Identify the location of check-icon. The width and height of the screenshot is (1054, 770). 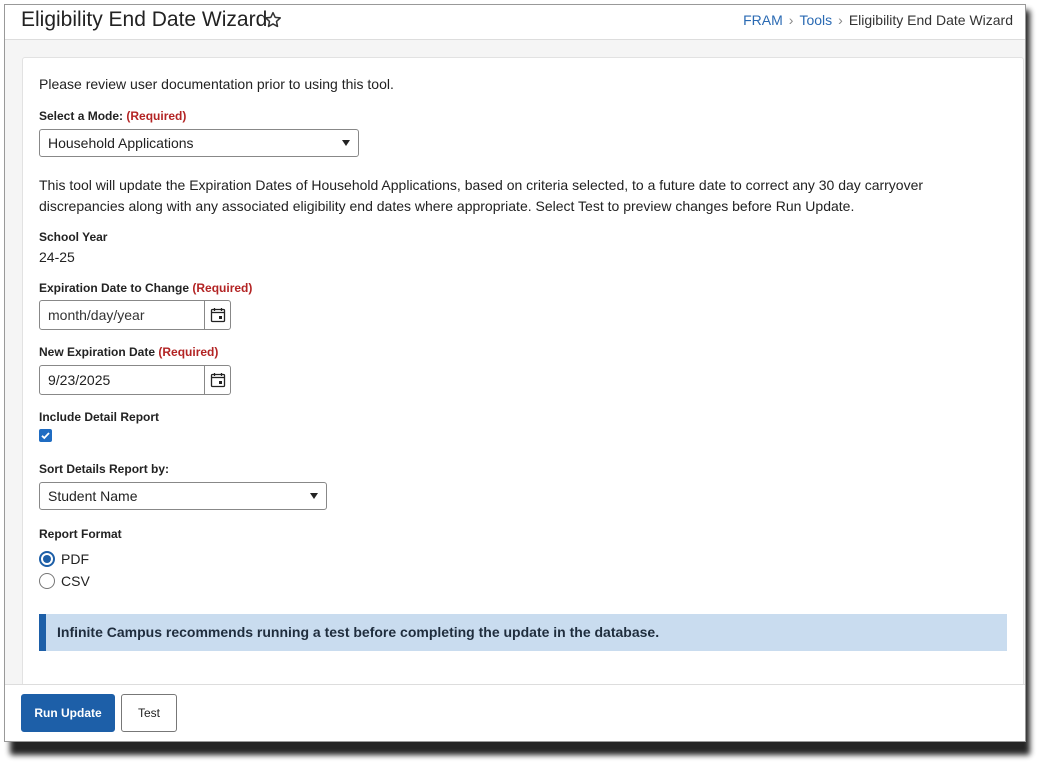
(45, 436).